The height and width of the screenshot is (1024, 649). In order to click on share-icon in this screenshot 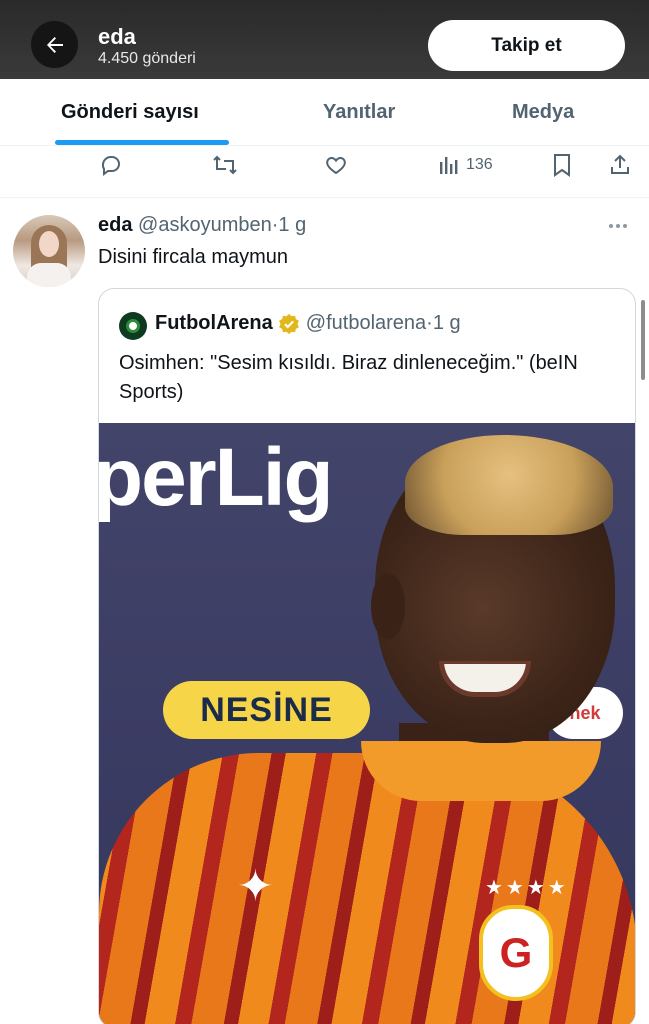, I will do `click(620, 164)`.